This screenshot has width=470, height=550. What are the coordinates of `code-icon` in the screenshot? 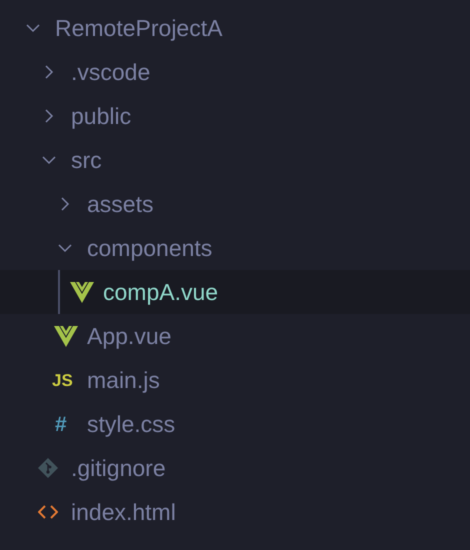 It's located at (48, 512).